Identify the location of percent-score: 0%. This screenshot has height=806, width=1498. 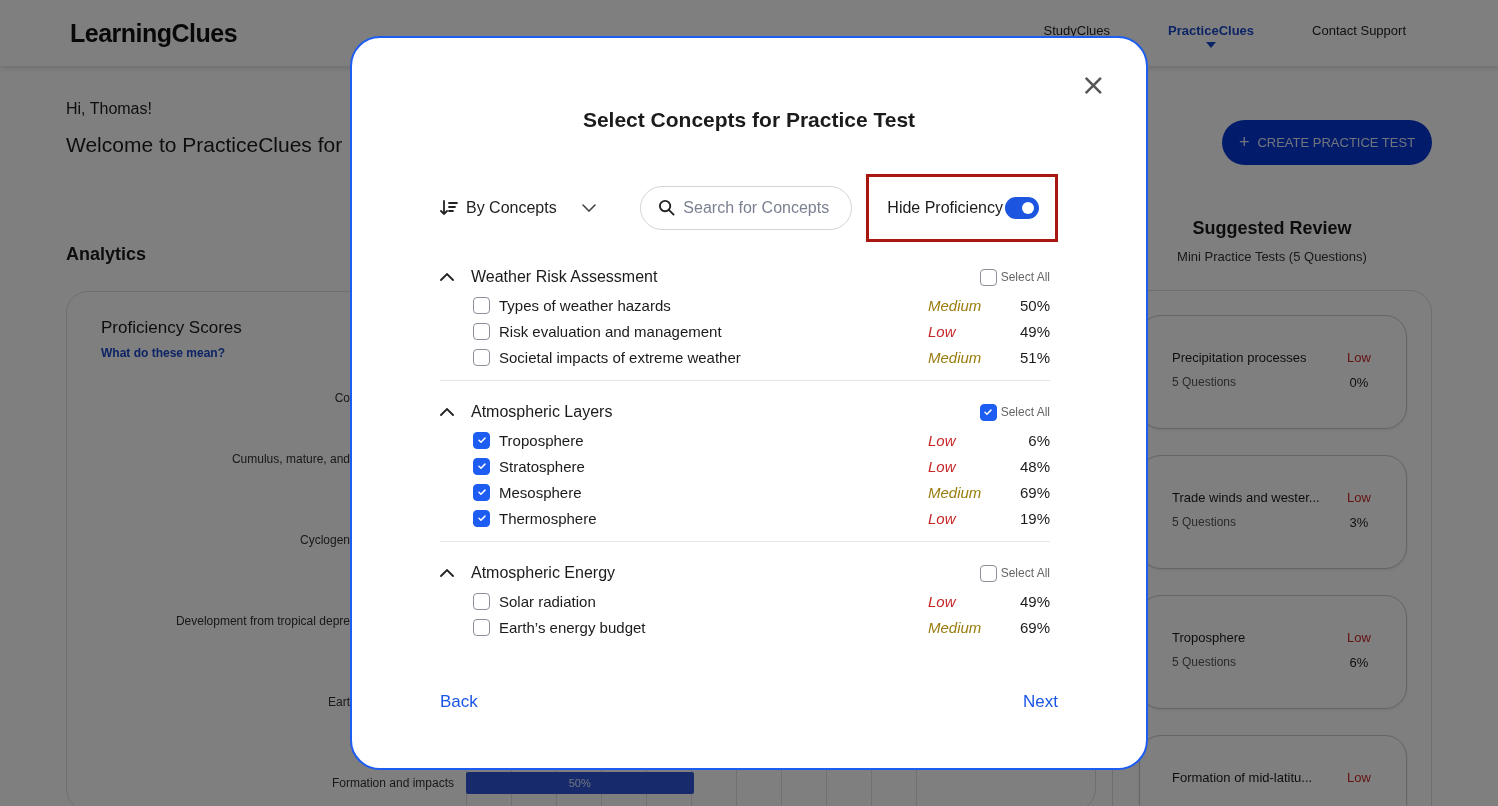
(1359, 382).